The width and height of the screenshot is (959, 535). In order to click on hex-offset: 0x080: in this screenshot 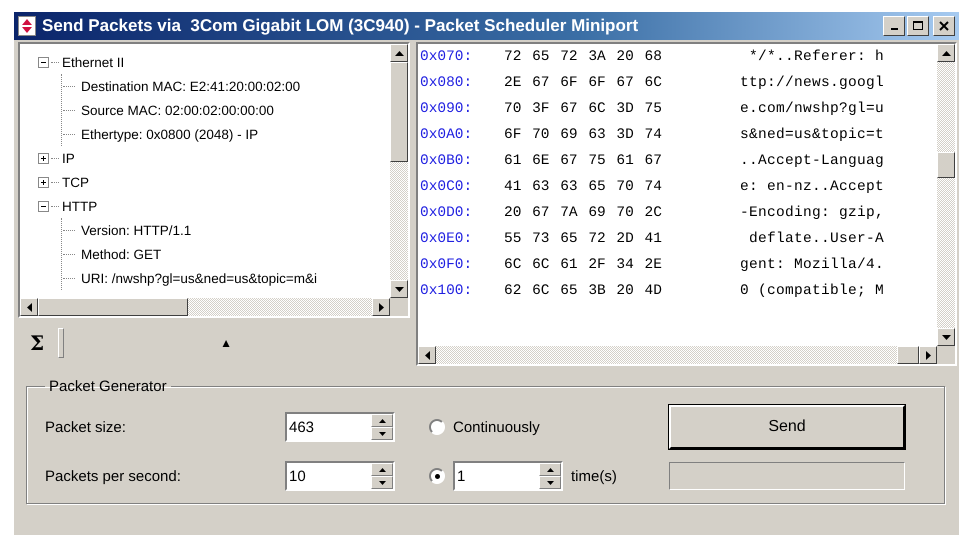, I will do `click(447, 84)`.